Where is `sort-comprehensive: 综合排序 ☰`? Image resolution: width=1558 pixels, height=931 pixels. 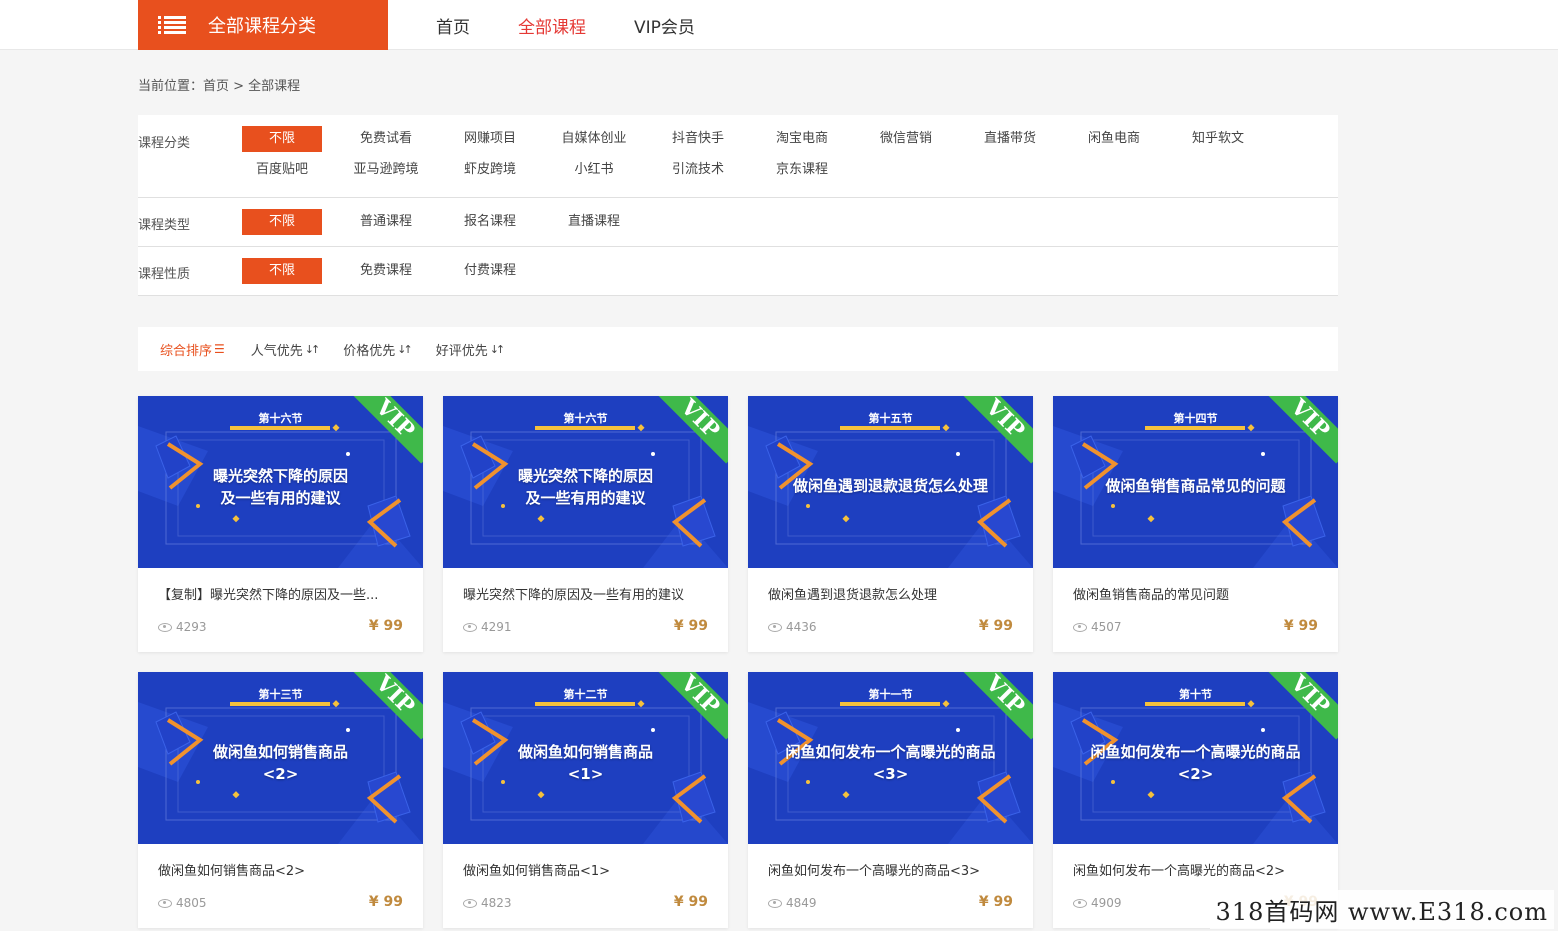
sort-comprehensive: 综合排序 ☰ is located at coordinates (192, 349).